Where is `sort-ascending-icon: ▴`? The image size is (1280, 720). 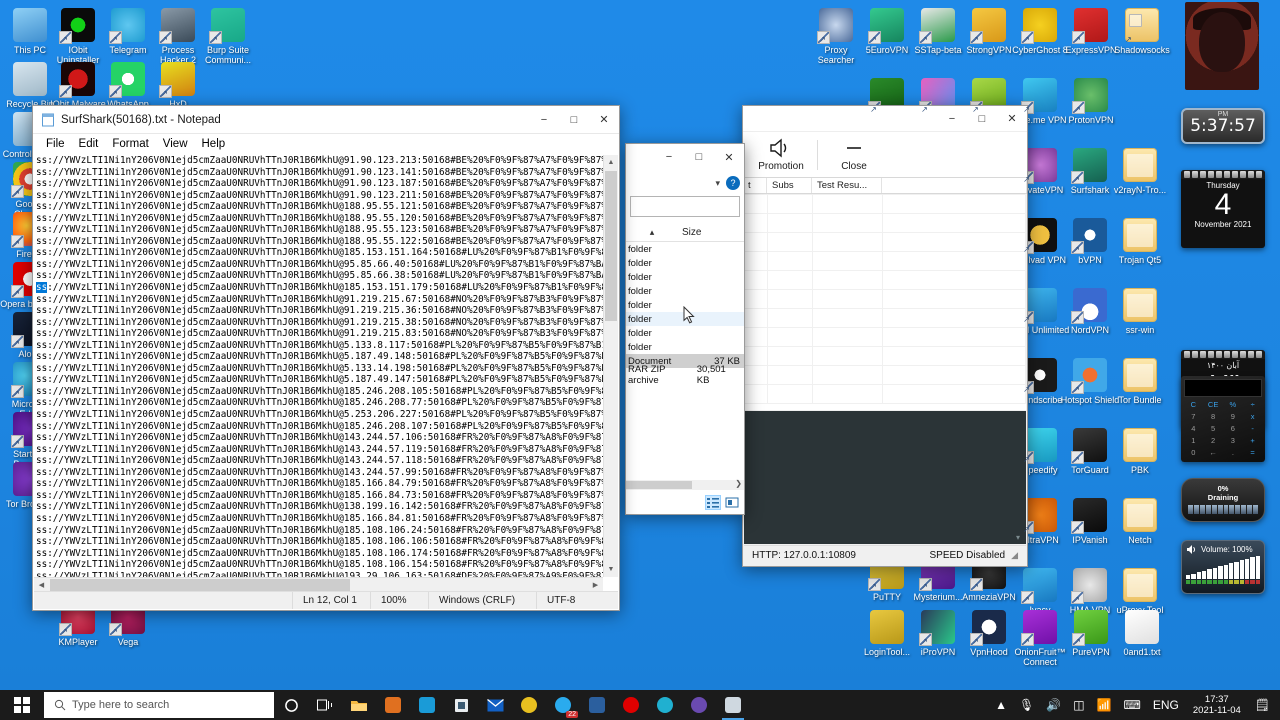 sort-ascending-icon: ▴ is located at coordinates (652, 232).